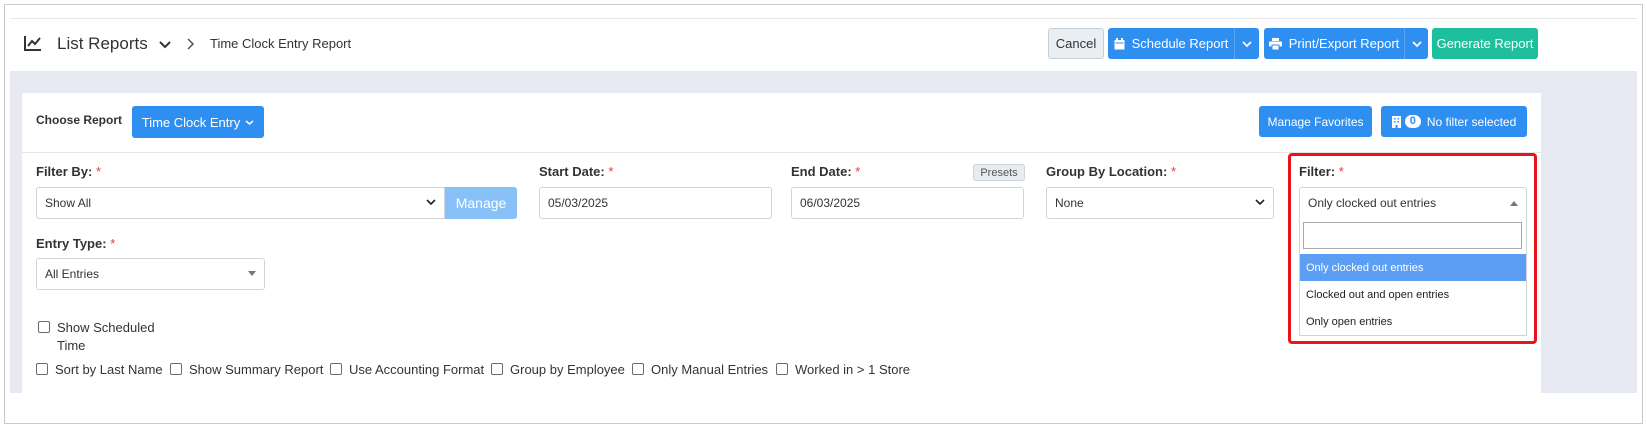 The width and height of the screenshot is (1647, 428). Describe the element at coordinates (109, 369) in the screenshot. I see `sort-by-last-name-label: Sort by Last Name` at that location.